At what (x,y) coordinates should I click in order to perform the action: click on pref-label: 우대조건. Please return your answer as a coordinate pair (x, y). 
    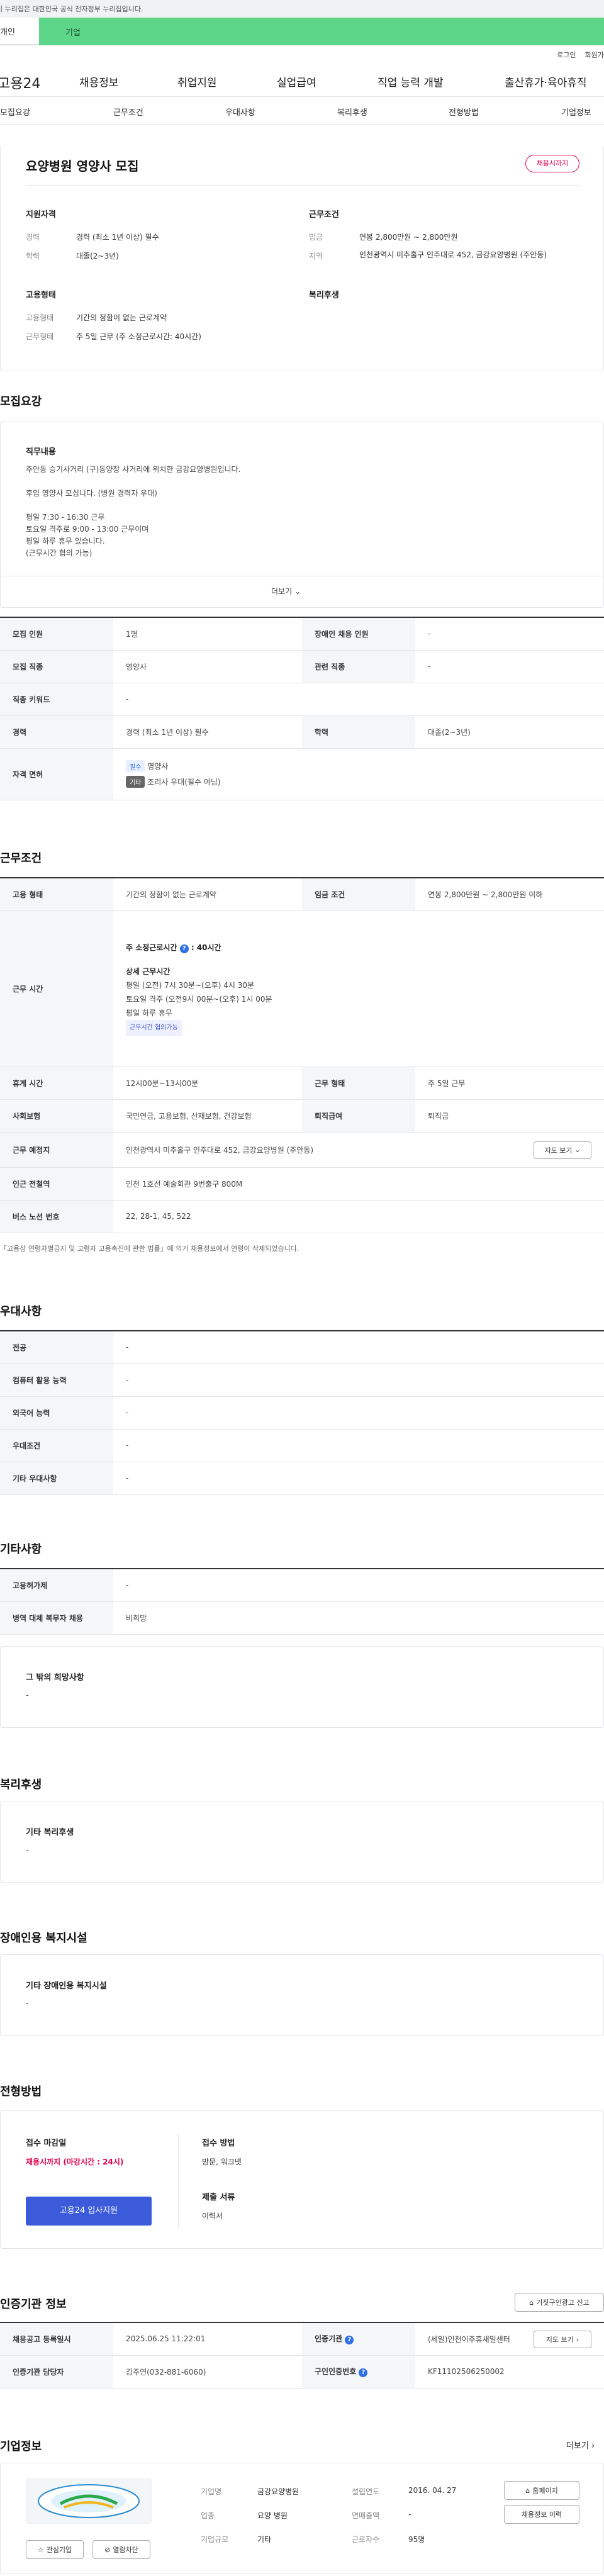
    Looking at the image, I should click on (56, 1445).